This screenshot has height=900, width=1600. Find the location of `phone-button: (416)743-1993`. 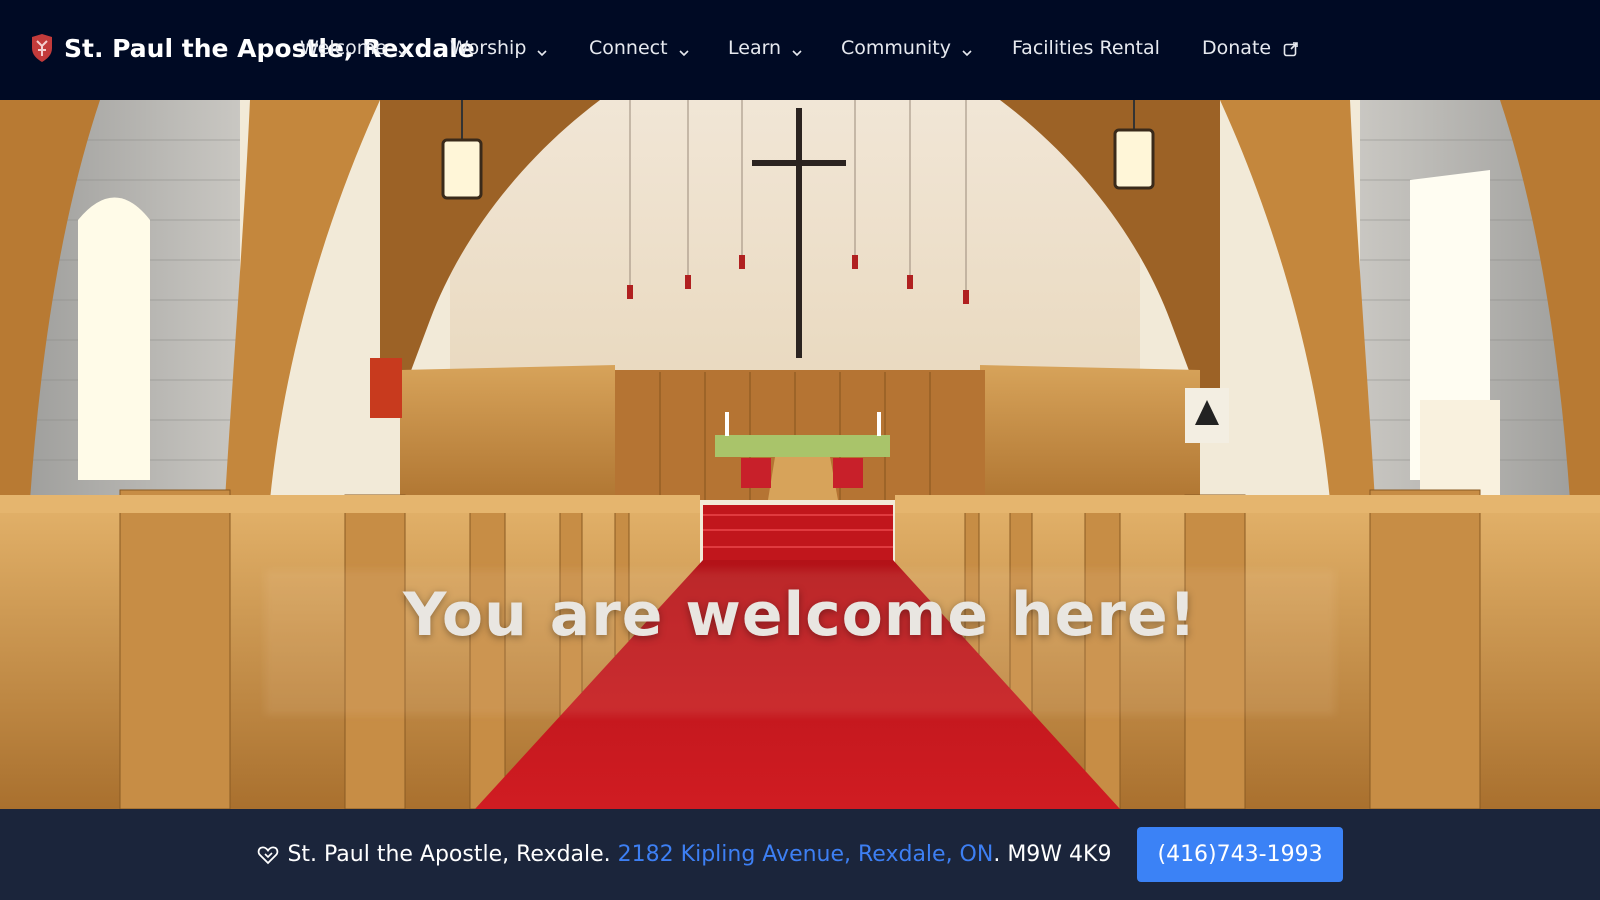

phone-button: (416)743-1993 is located at coordinates (1240, 854).